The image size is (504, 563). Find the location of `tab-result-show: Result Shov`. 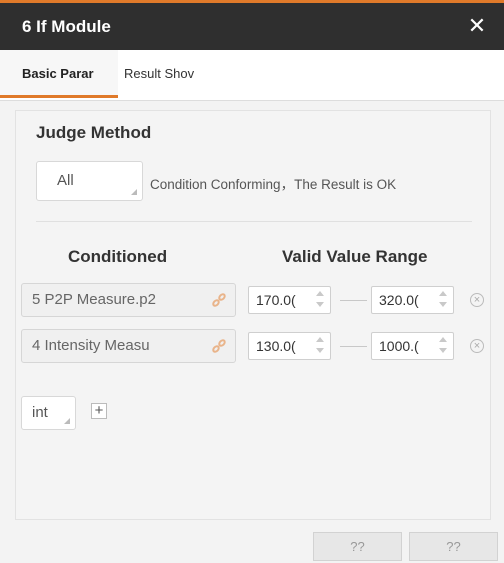

tab-result-show: Result Shov is located at coordinates (163, 74).